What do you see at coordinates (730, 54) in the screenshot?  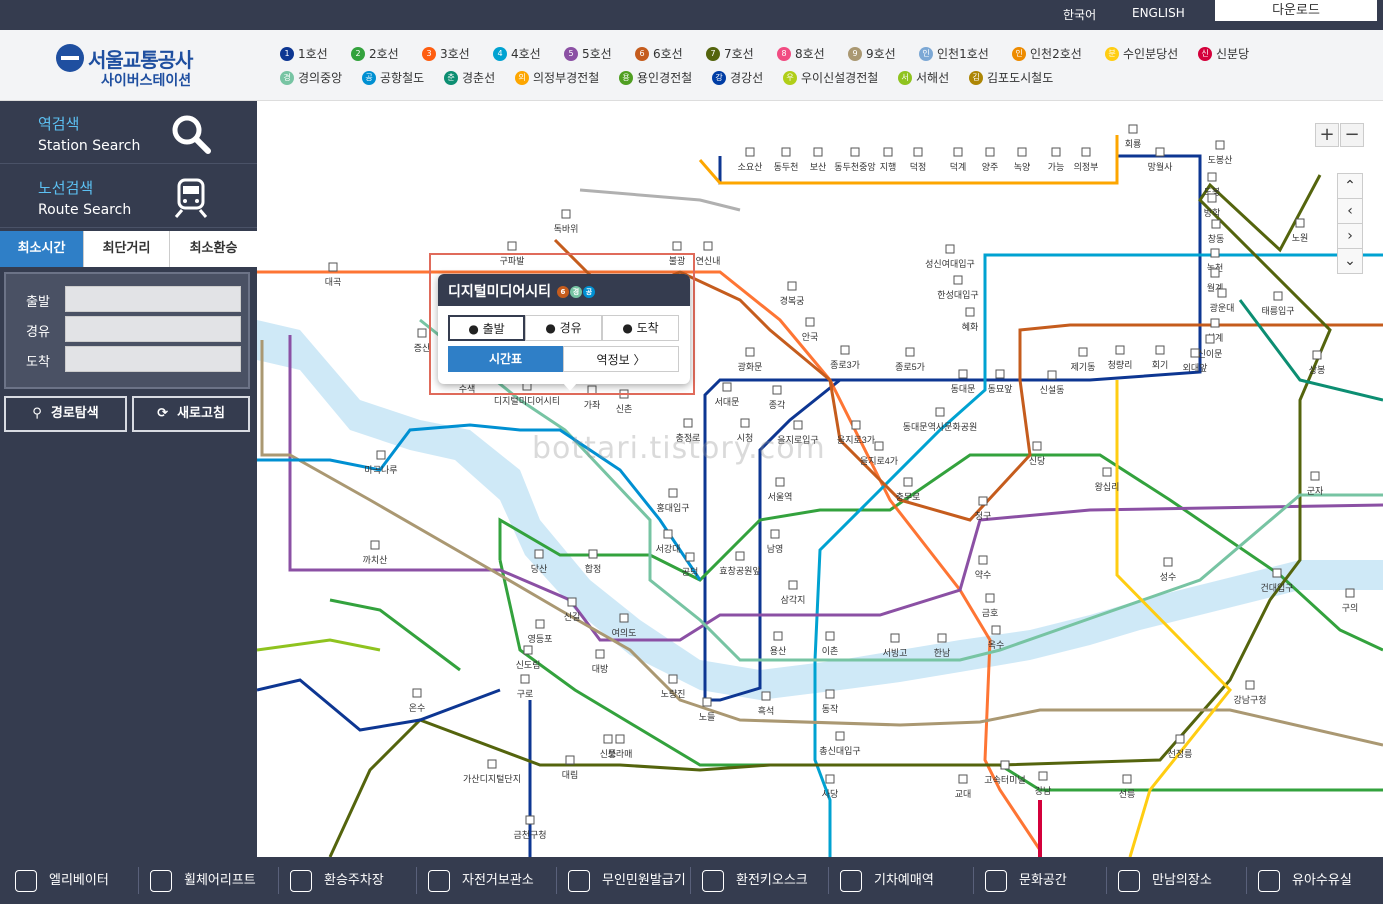 I see `legend-item: 7 7호선` at bounding box center [730, 54].